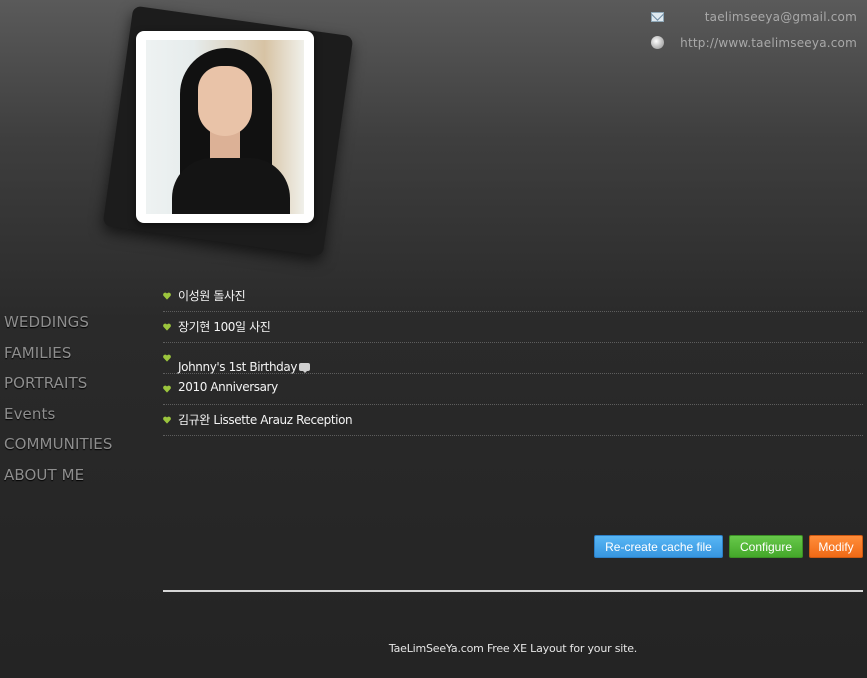  Describe the element at coordinates (58, 328) in the screenshot. I see `menu-item-weddings: WEDDINGS` at that location.